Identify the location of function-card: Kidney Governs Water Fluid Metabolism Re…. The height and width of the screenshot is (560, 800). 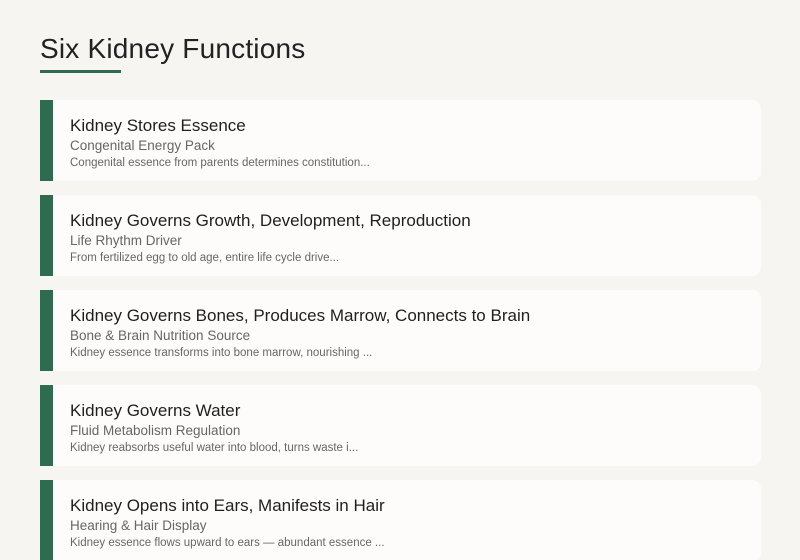
(400, 425).